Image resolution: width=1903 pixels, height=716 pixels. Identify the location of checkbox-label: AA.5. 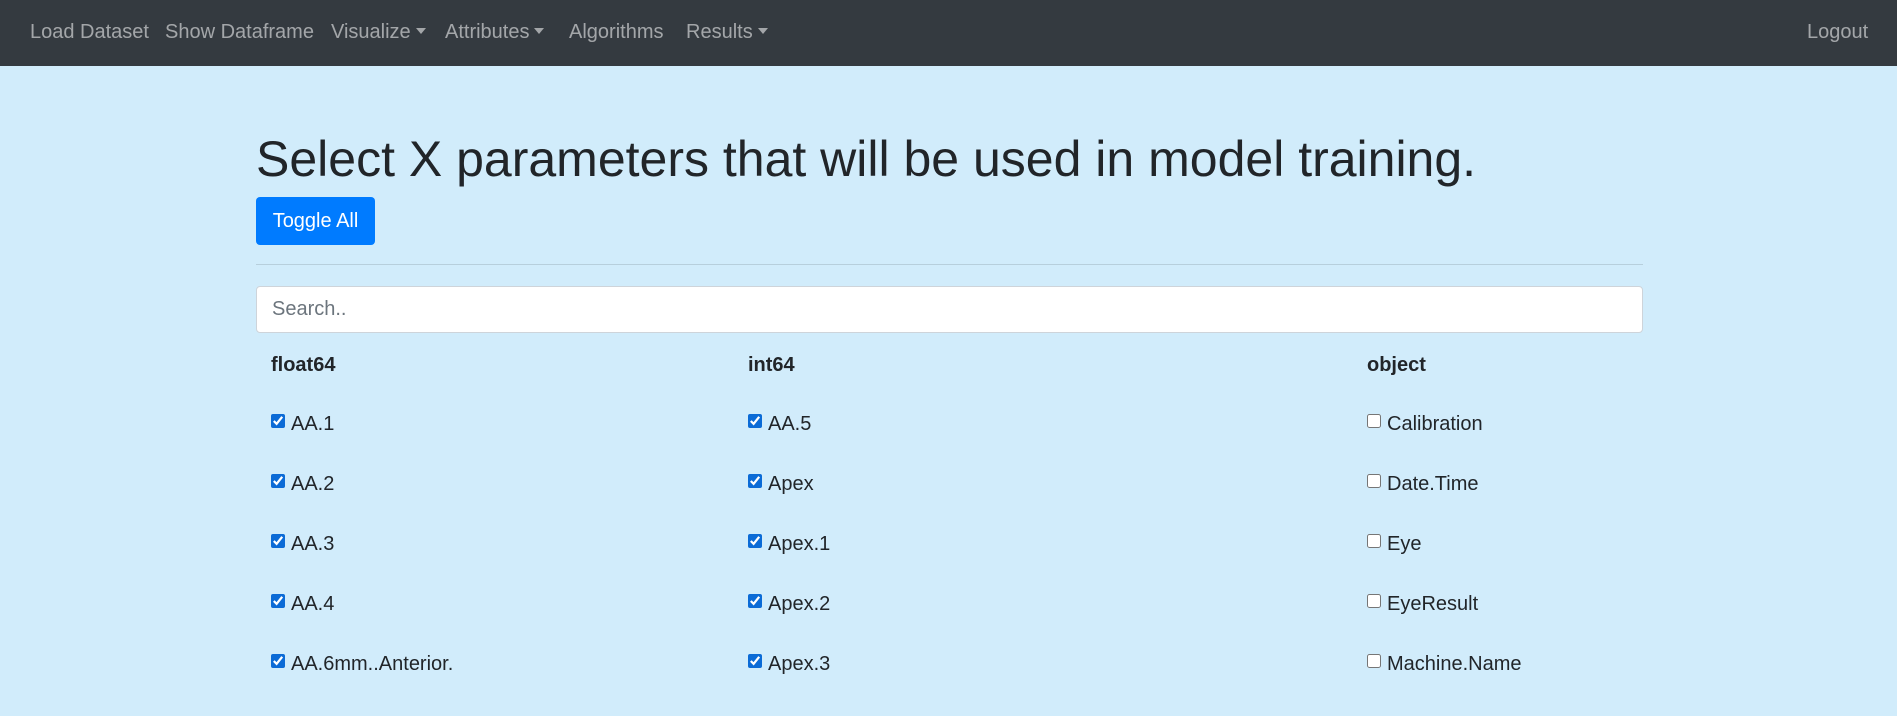
(790, 424).